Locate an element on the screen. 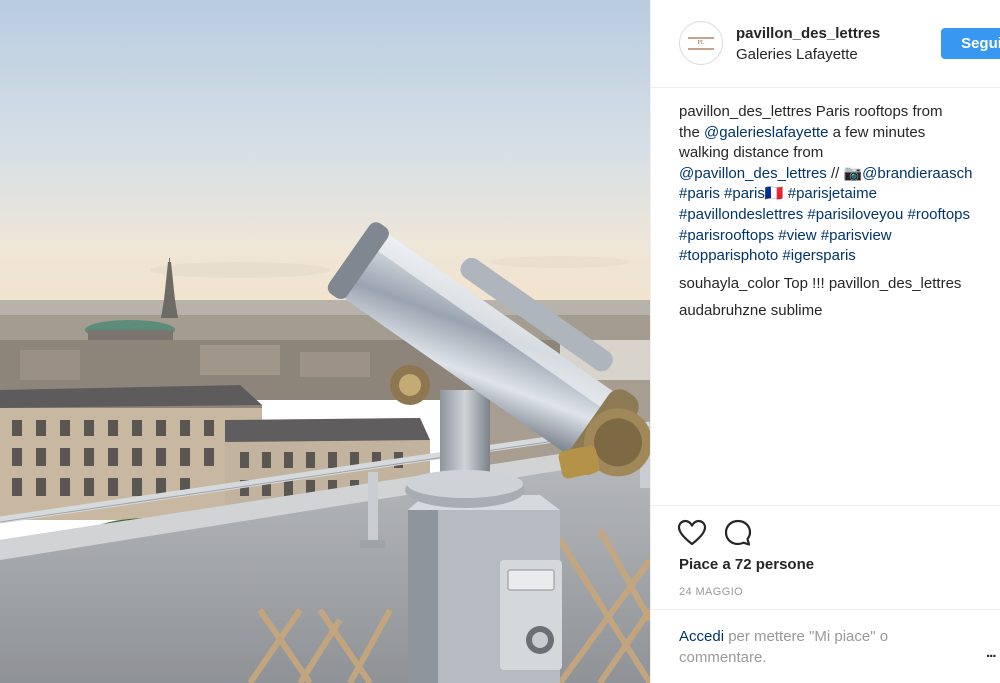  caption-line-2: the @galerieslafayette a few minutes is located at coordinates (839, 133).